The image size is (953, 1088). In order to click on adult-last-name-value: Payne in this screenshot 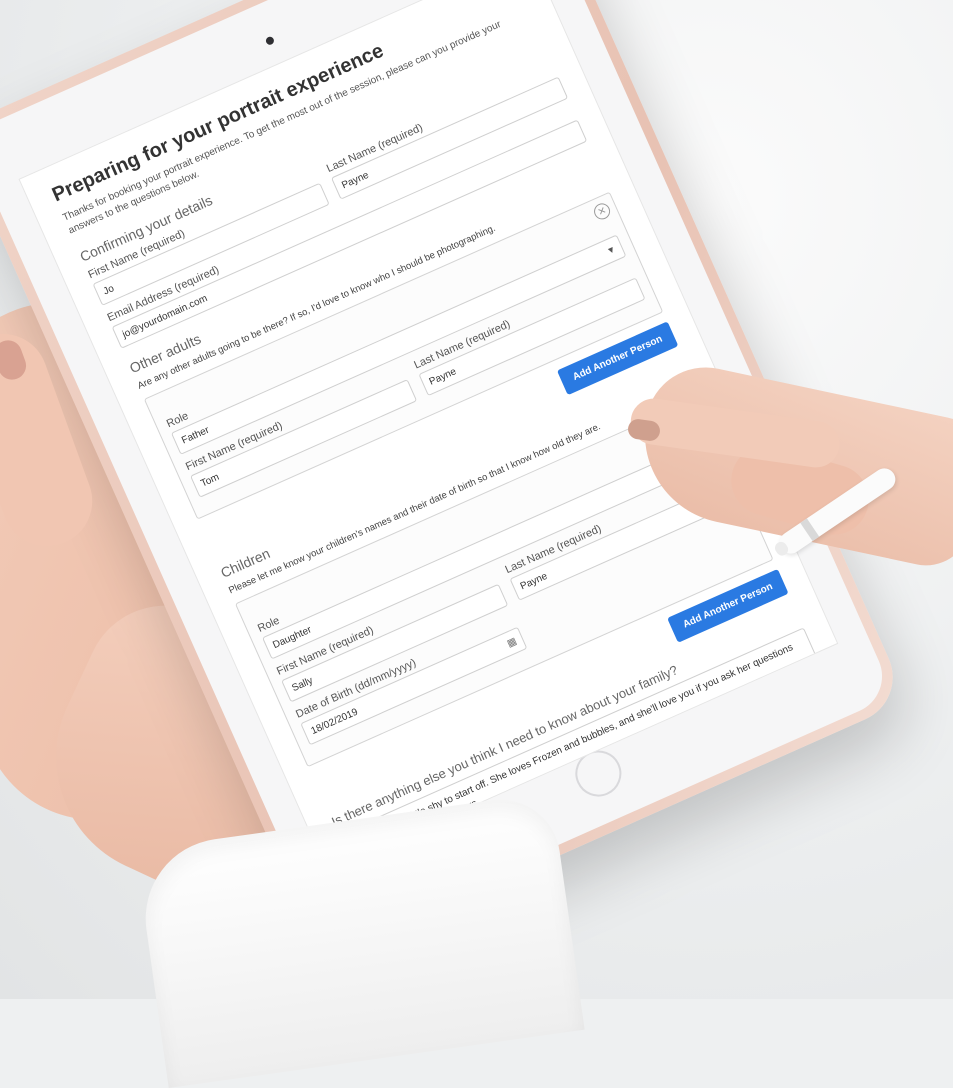, I will do `click(442, 376)`.